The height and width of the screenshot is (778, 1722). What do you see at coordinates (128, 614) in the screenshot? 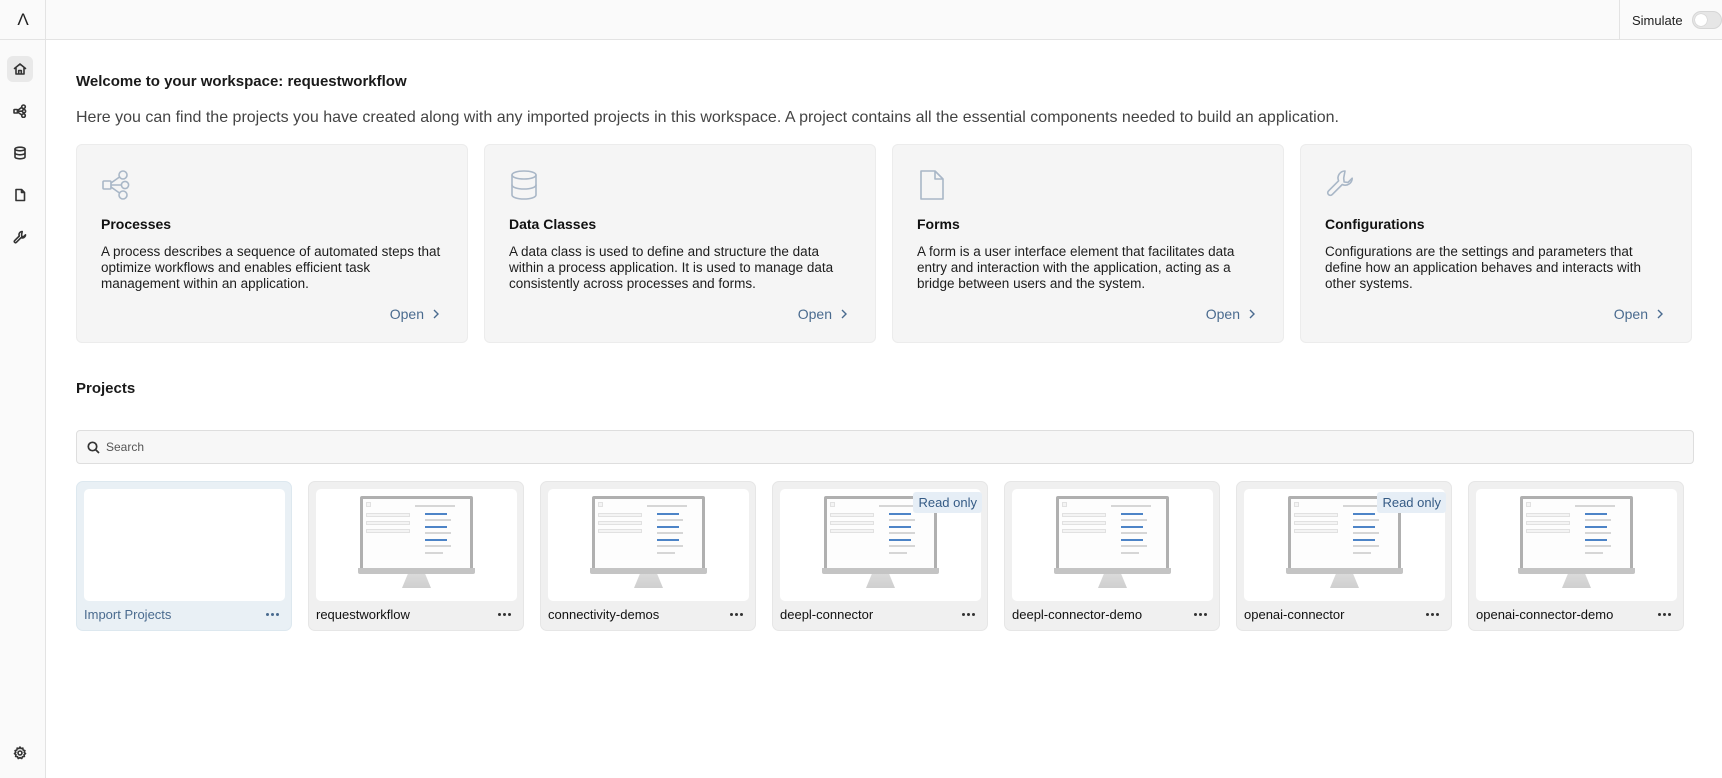
I see `project-name: Import Projects` at bounding box center [128, 614].